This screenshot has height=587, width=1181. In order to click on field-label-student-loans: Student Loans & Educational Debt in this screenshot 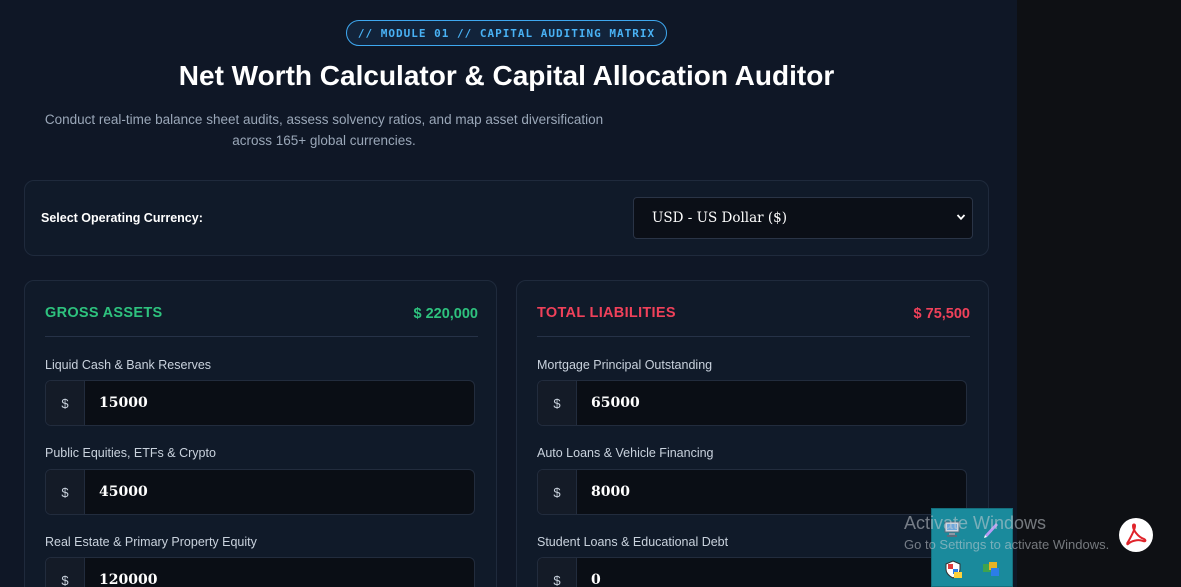, I will do `click(633, 542)`.